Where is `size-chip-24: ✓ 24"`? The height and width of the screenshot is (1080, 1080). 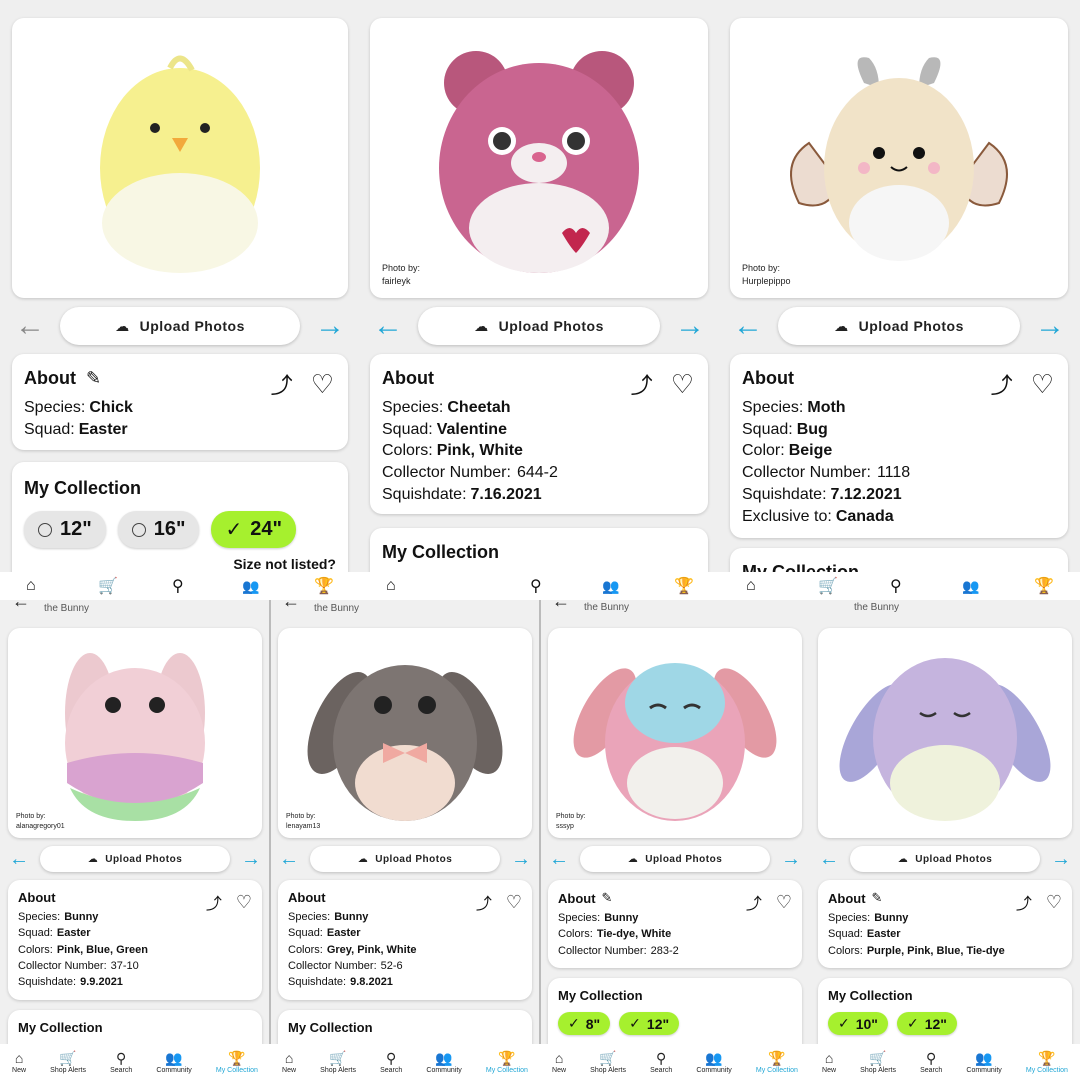 size-chip-24: ✓ 24" is located at coordinates (253, 529).